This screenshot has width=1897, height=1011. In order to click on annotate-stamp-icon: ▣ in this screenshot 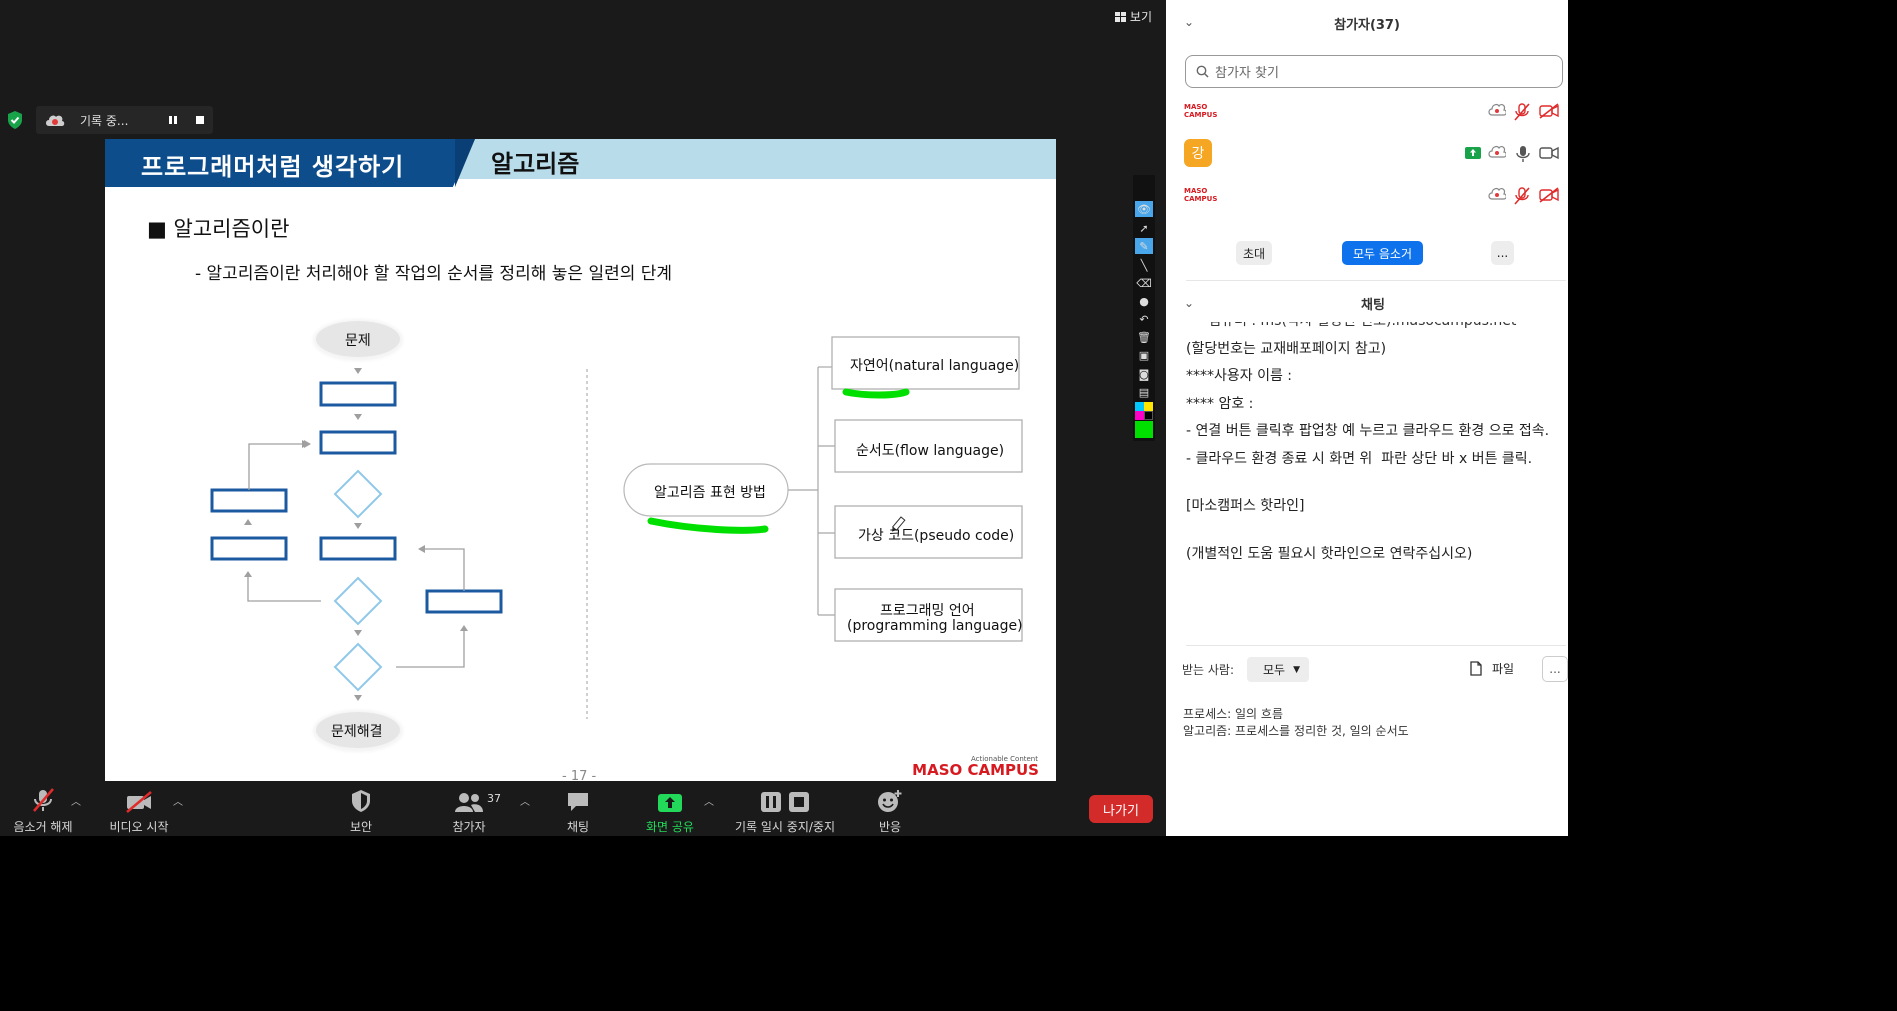, I will do `click(1144, 355)`.